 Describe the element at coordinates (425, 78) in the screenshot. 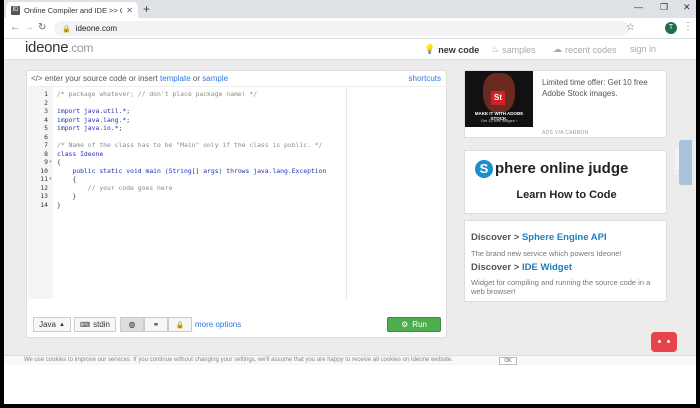

I see `shortcuts-link: shortcuts` at that location.